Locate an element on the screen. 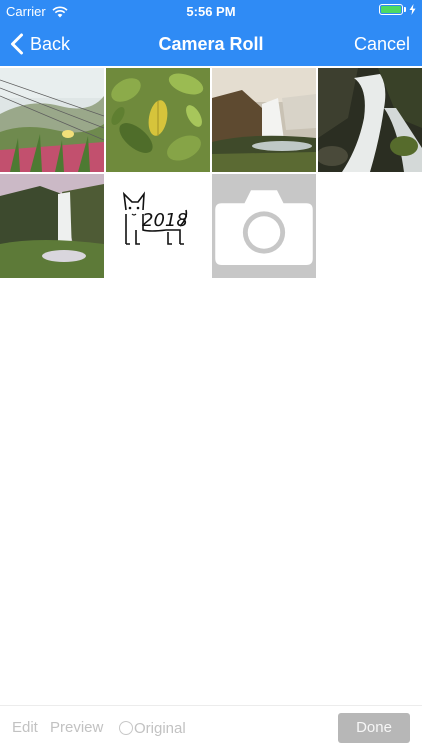 Image resolution: width=422 pixels, height=750 pixels. back-label: Back is located at coordinates (50, 43).